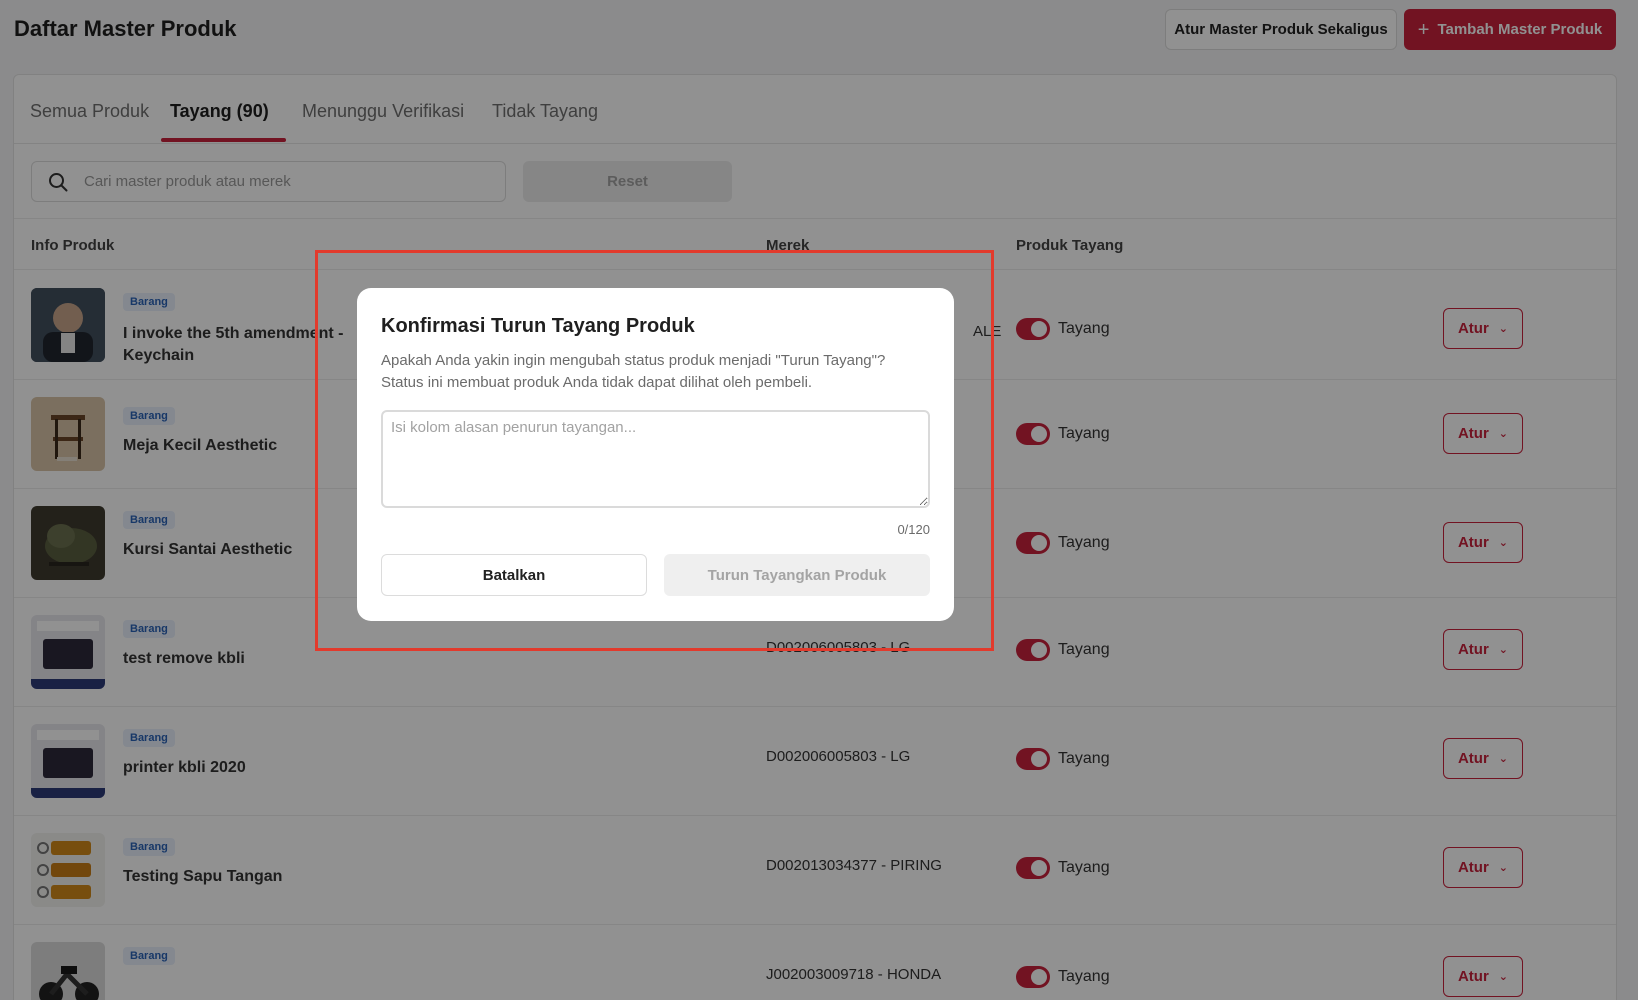  I want to click on dialog-title: Konfirmasi Turun Tayang Produk, so click(538, 326).